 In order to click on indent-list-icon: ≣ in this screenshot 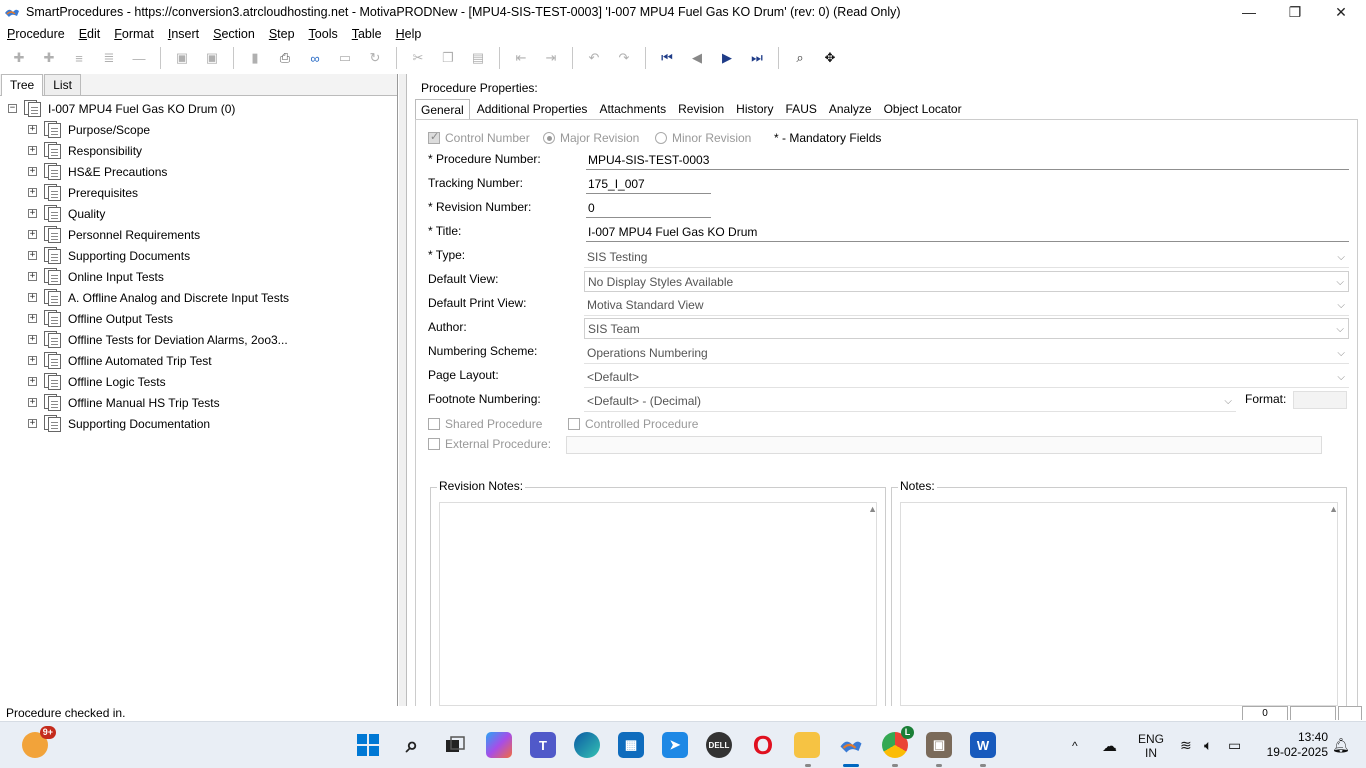, I will do `click(109, 58)`.